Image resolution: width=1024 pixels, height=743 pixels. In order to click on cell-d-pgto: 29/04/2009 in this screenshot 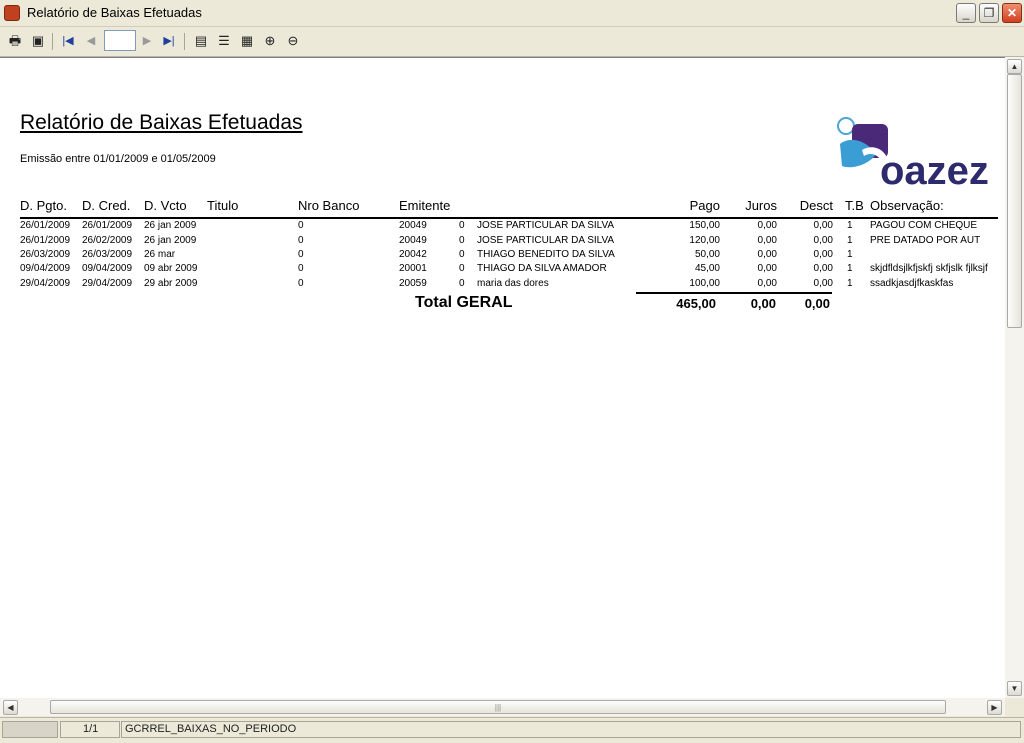, I will do `click(45, 283)`.